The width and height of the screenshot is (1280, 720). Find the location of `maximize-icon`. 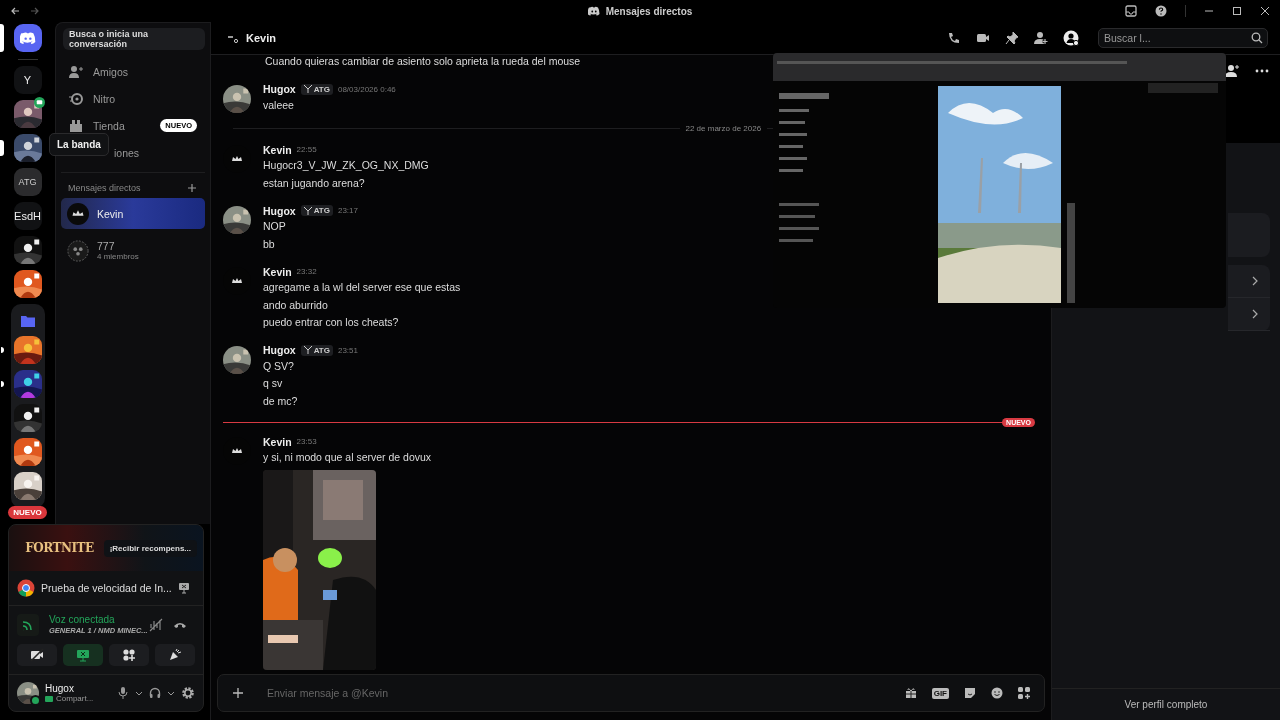

maximize-icon is located at coordinates (1237, 11).